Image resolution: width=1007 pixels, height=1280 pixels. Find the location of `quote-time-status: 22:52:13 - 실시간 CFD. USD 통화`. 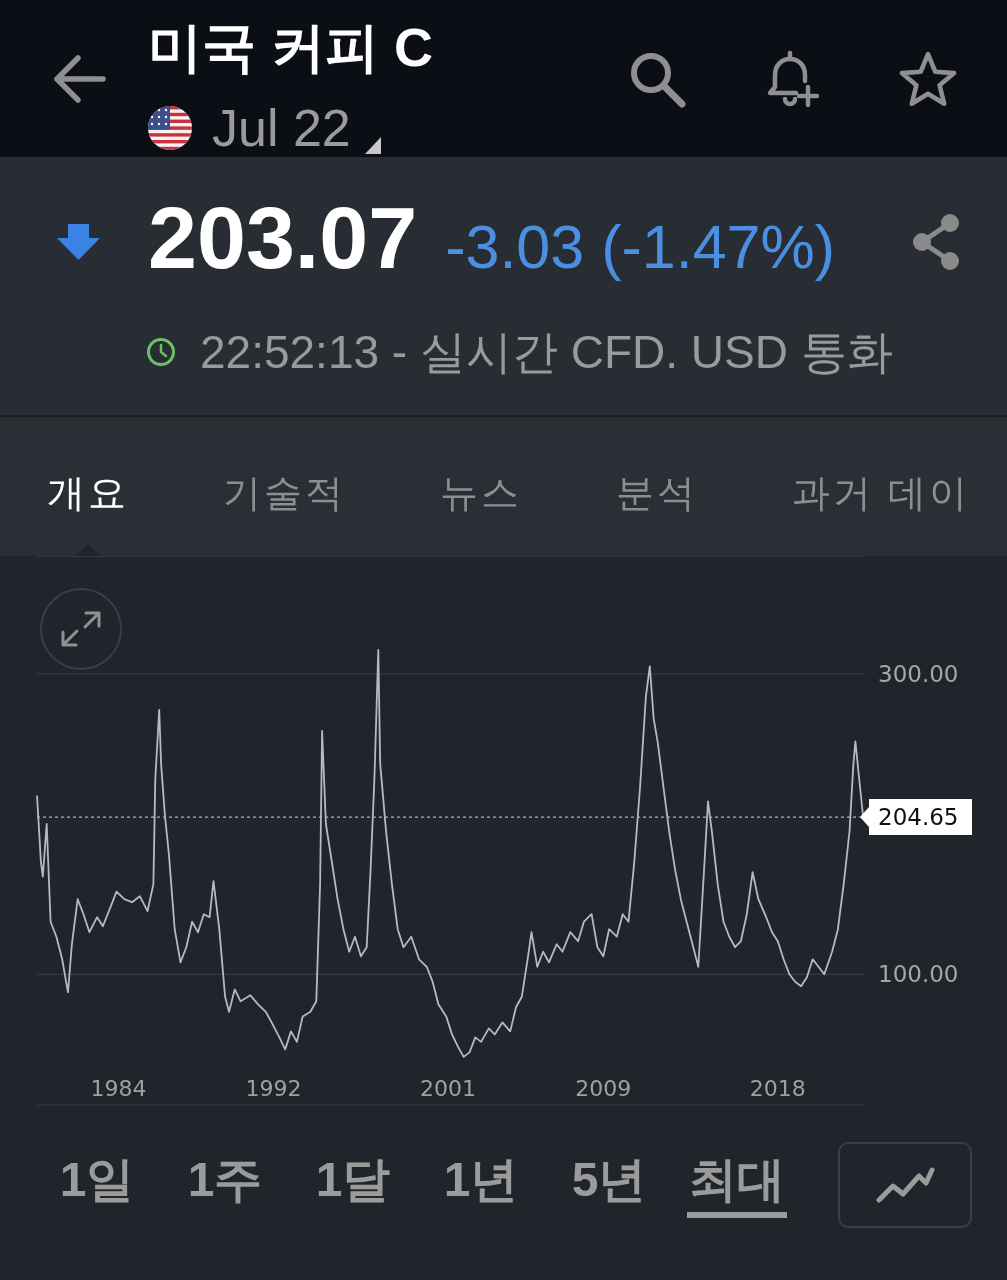

quote-time-status: 22:52:13 - 실시간 CFD. USD 통화 is located at coordinates (546, 352).